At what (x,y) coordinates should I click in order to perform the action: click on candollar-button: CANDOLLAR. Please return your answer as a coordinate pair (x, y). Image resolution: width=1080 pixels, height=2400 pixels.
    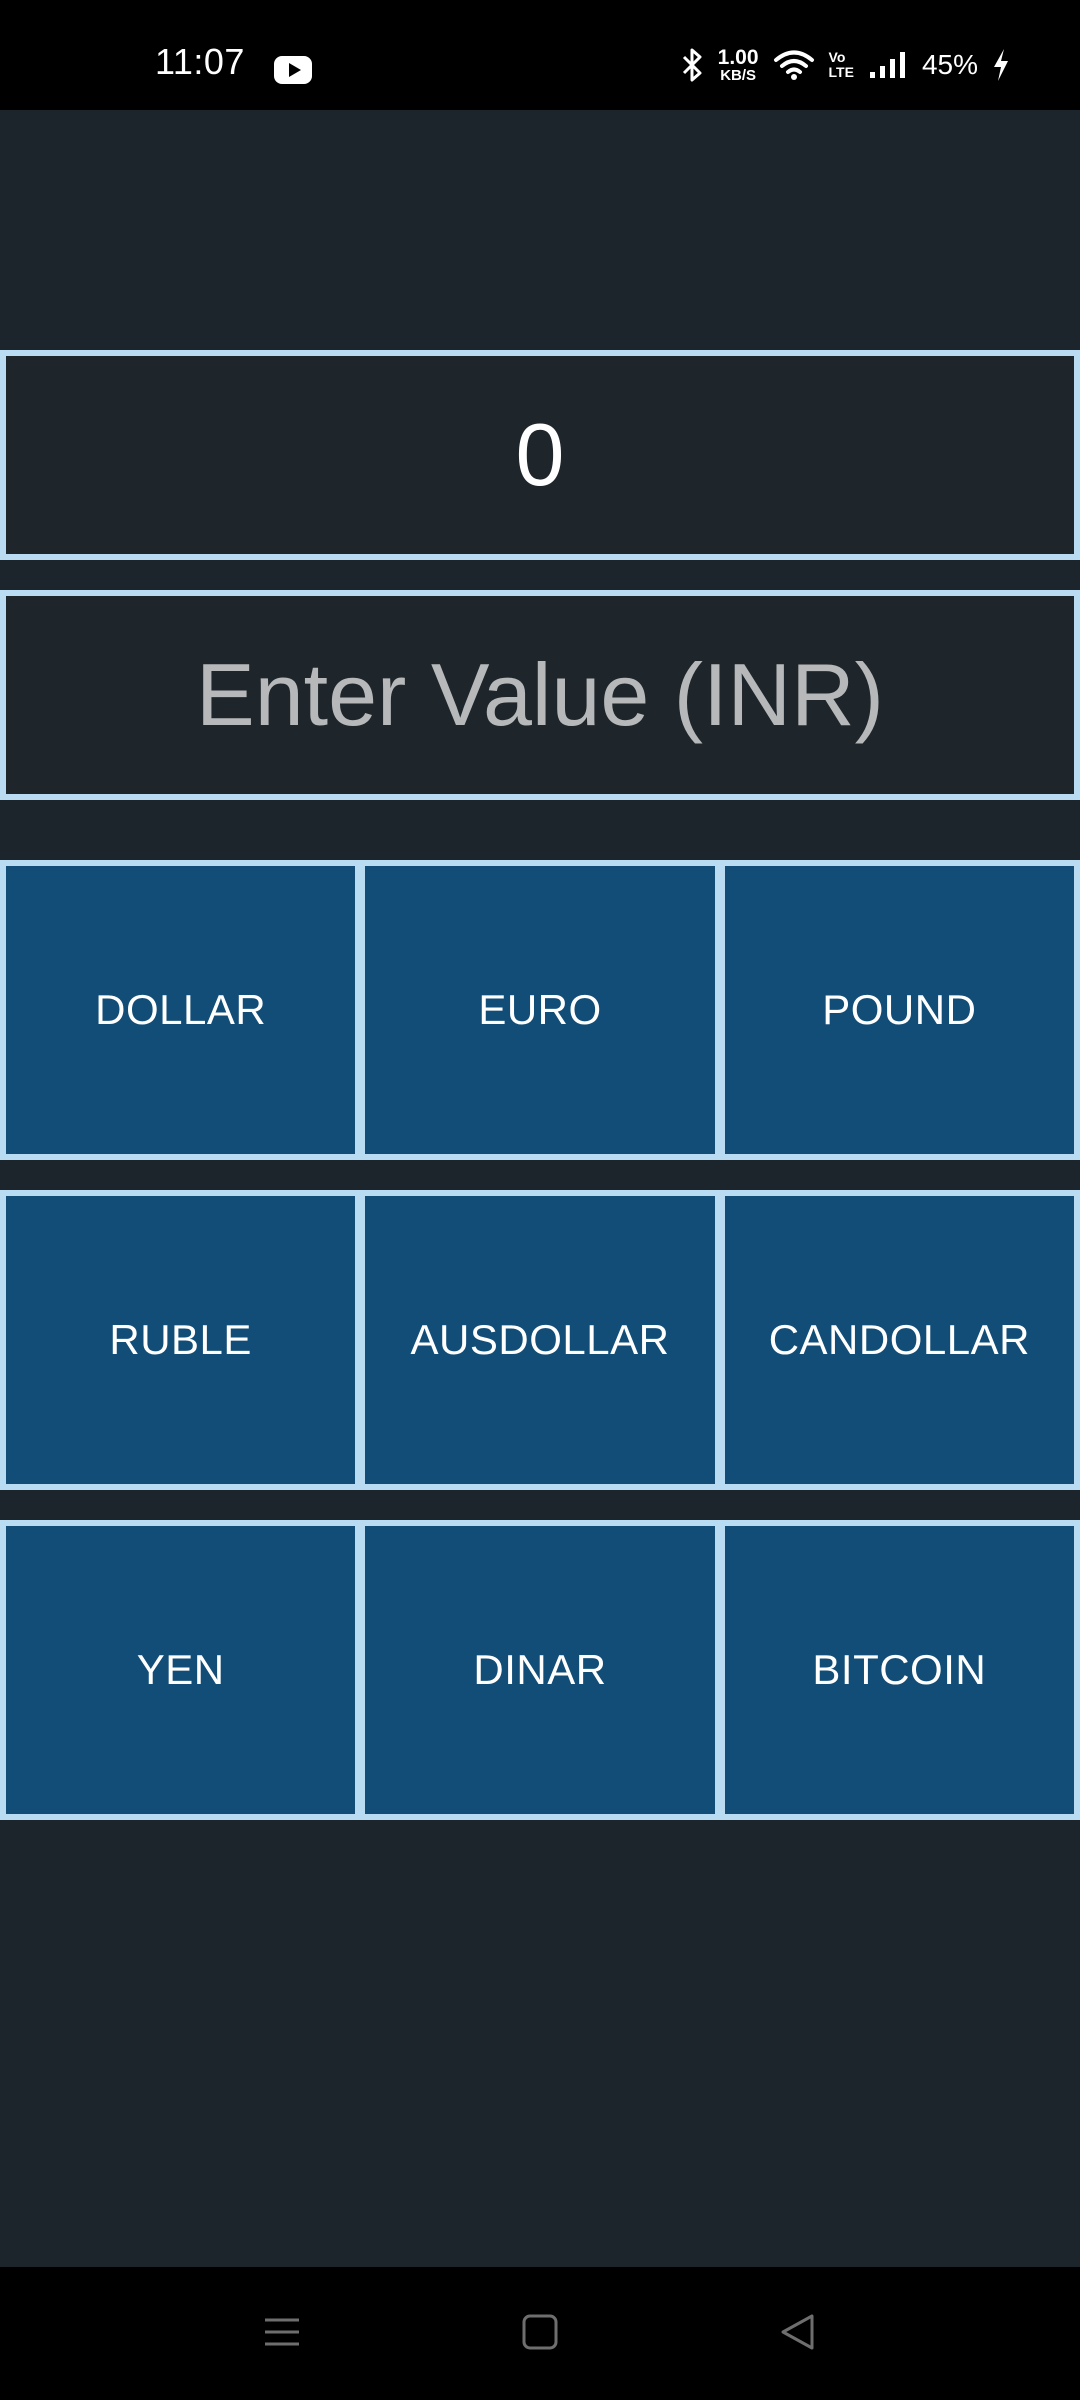
    Looking at the image, I should click on (899, 1340).